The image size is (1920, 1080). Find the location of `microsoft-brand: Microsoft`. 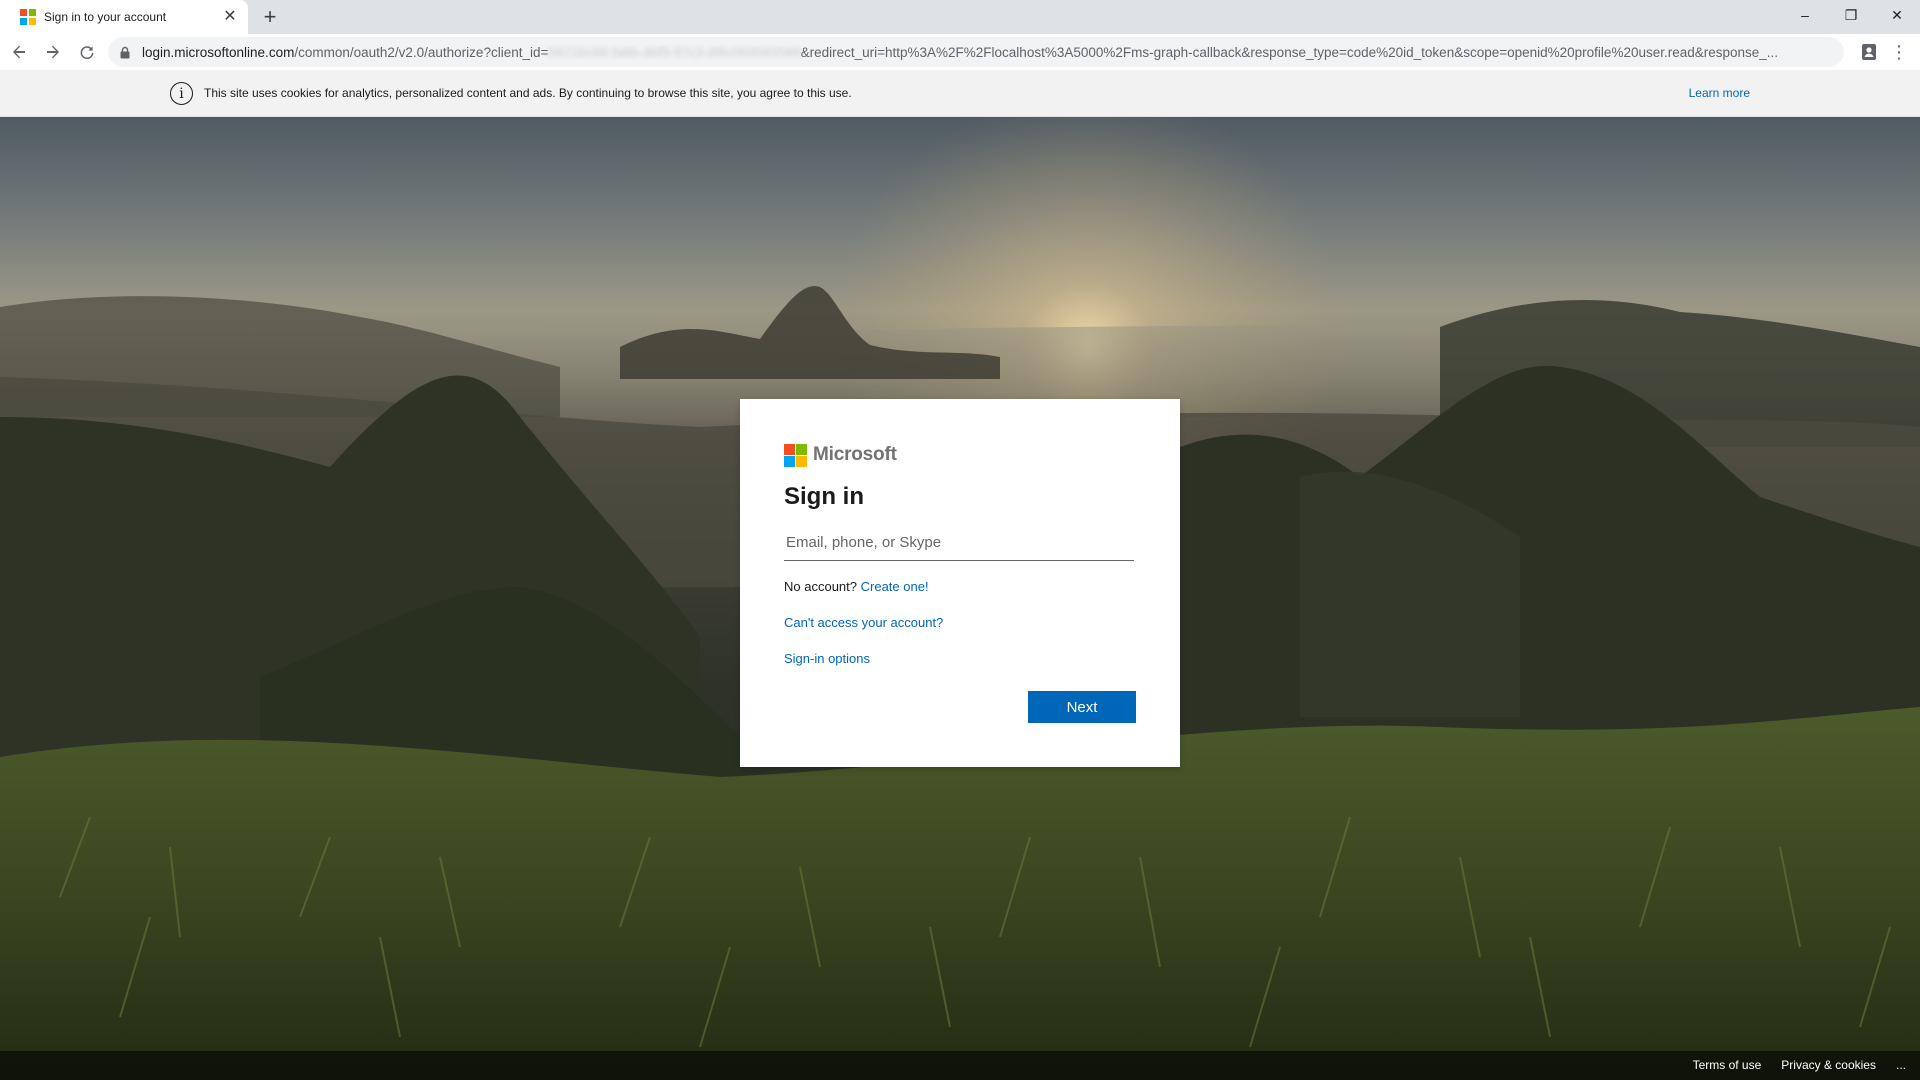

microsoft-brand: Microsoft is located at coordinates (960, 455).